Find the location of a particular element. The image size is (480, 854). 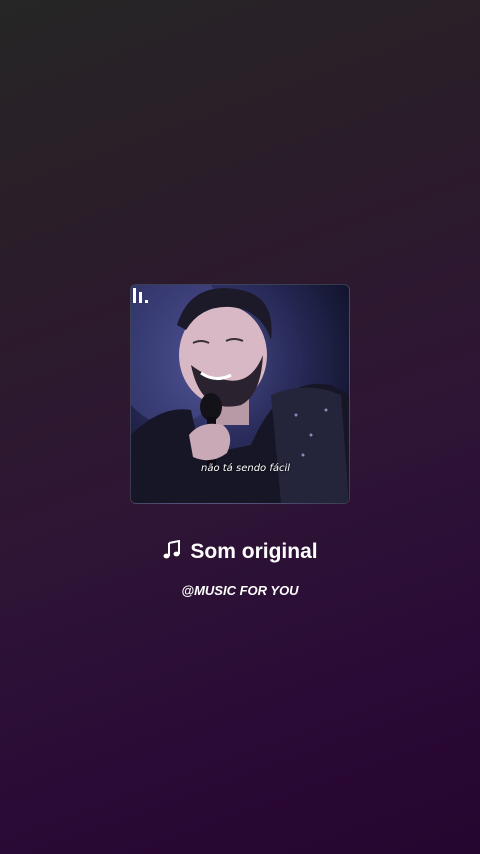

album-cover: não tá sendo fácil is located at coordinates (240, 394).